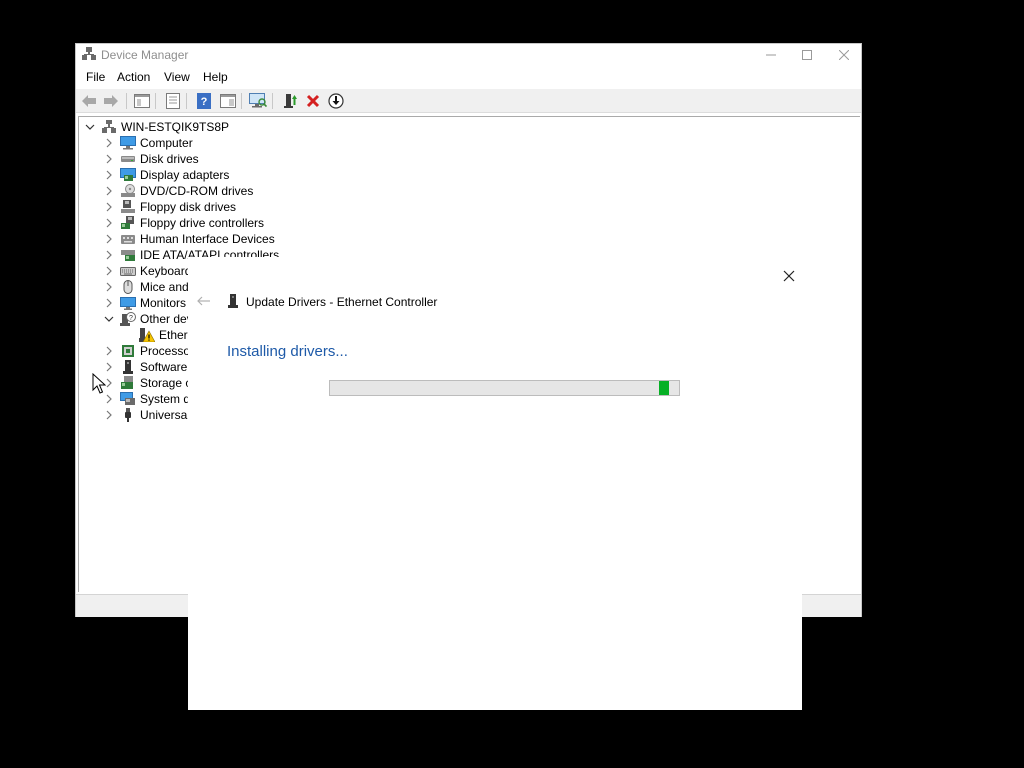 This screenshot has width=1024, height=768. I want to click on window-title: Device Manager, so click(145, 55).